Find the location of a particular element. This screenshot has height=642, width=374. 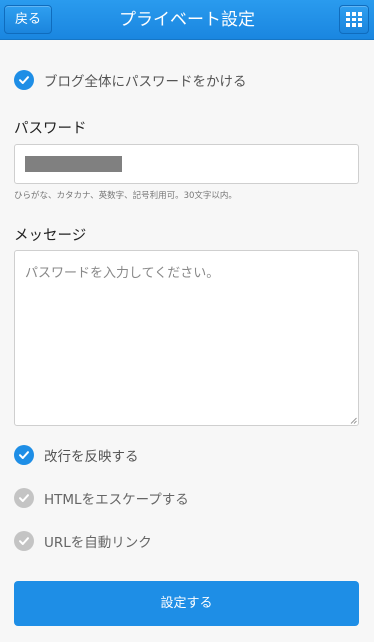

back-button: 戻る is located at coordinates (28, 19).